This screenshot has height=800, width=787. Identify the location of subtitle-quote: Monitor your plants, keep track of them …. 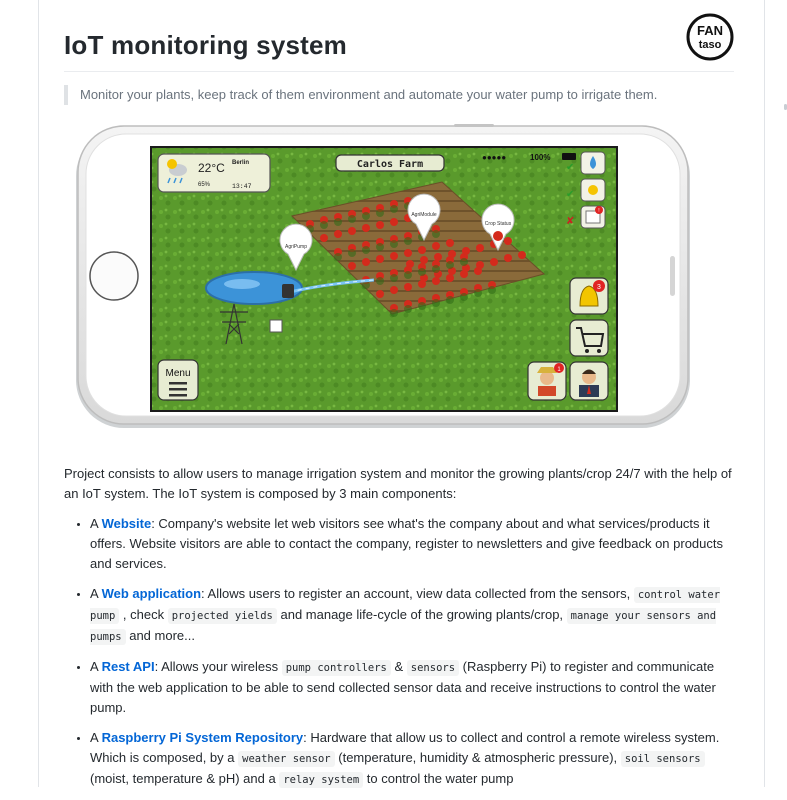
(402, 95).